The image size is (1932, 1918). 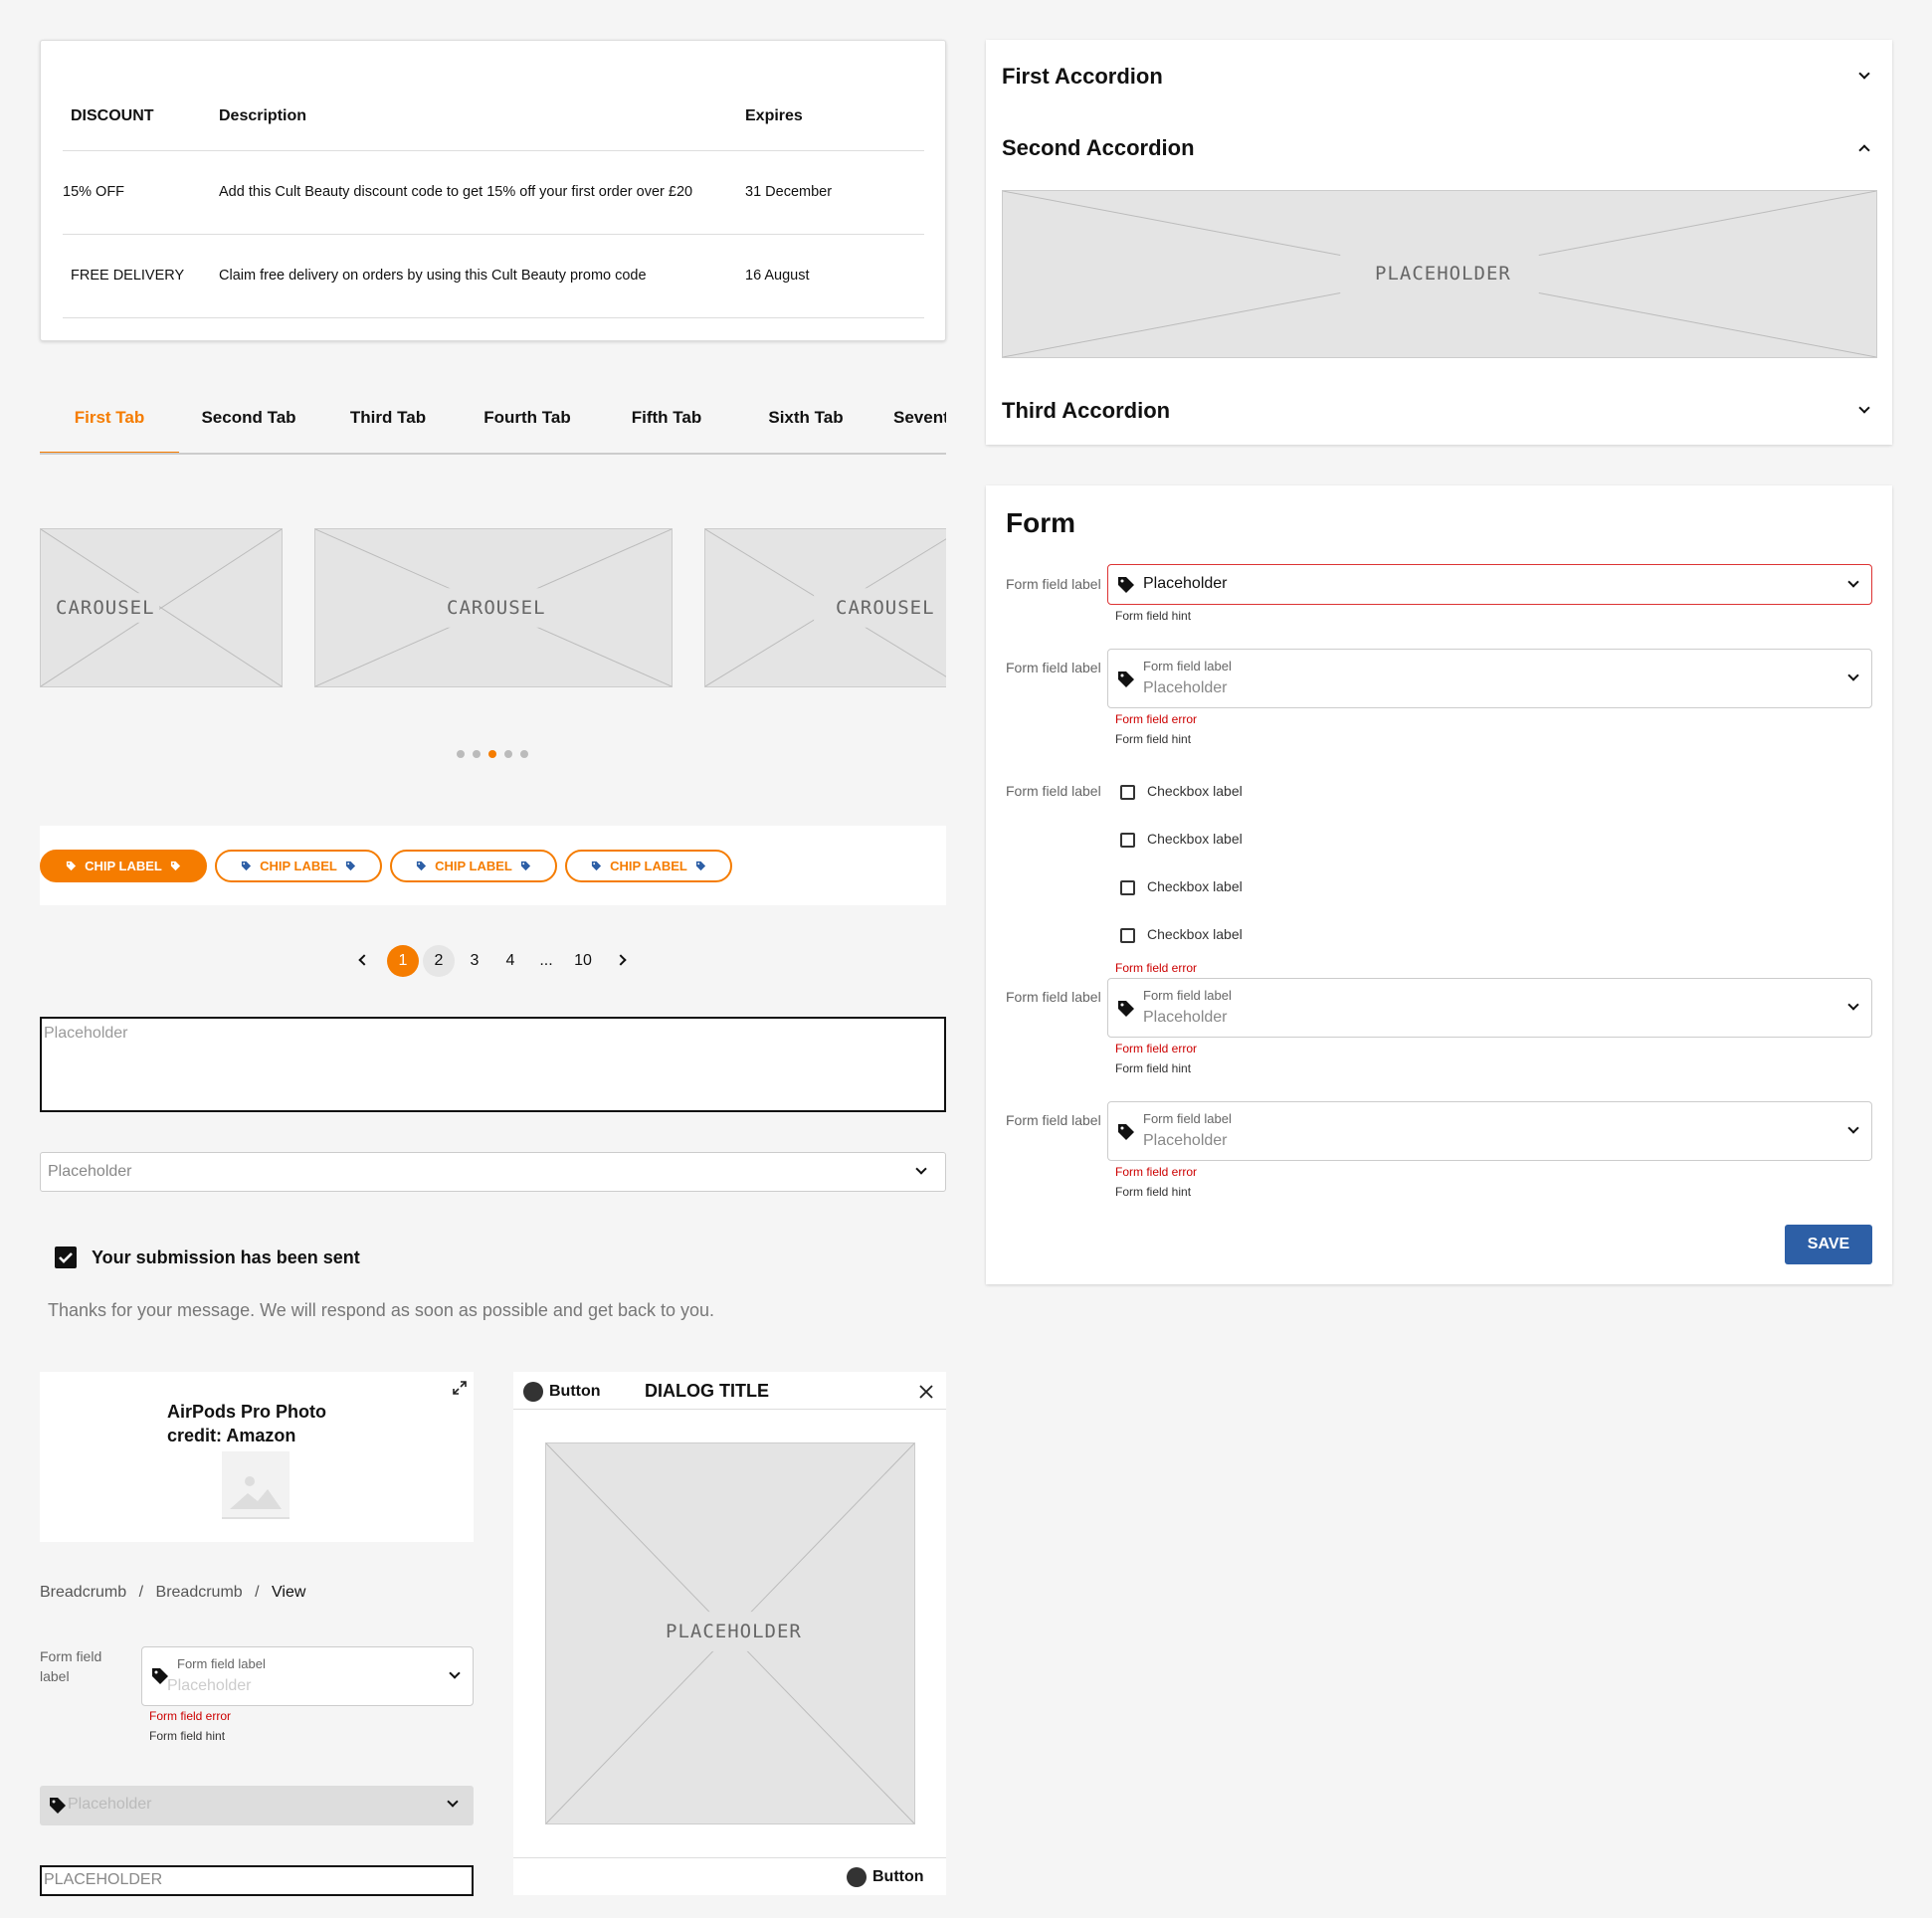 I want to click on page-button: 10, so click(x=583, y=961).